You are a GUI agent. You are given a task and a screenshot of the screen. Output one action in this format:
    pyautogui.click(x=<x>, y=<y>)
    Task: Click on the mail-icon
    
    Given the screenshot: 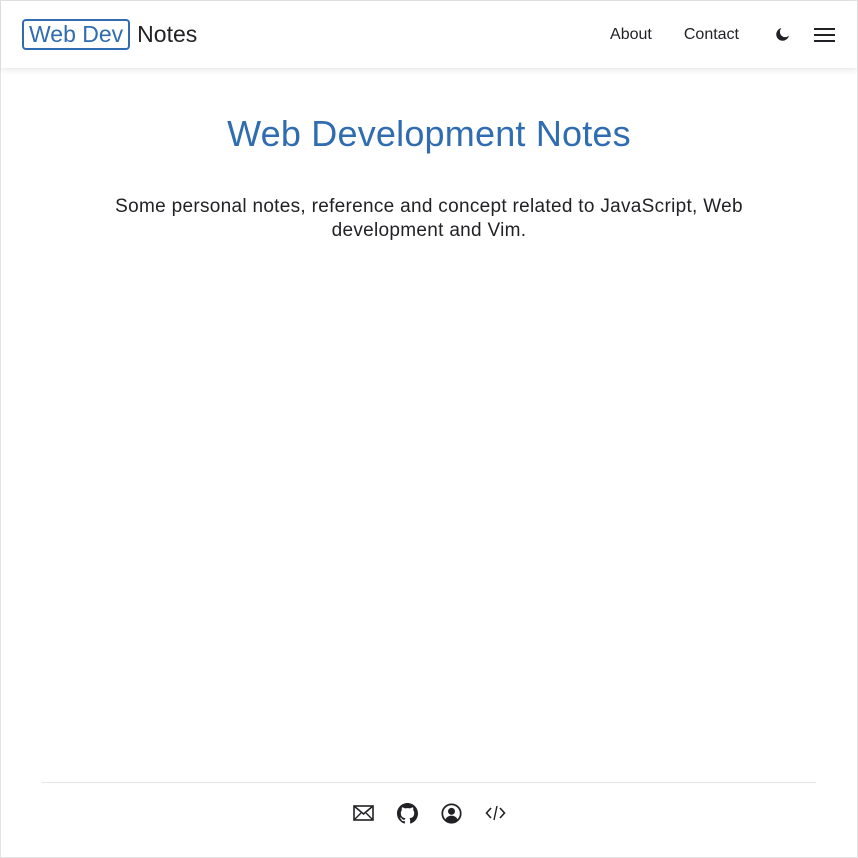 What is the action you would take?
    pyautogui.click(x=363, y=813)
    